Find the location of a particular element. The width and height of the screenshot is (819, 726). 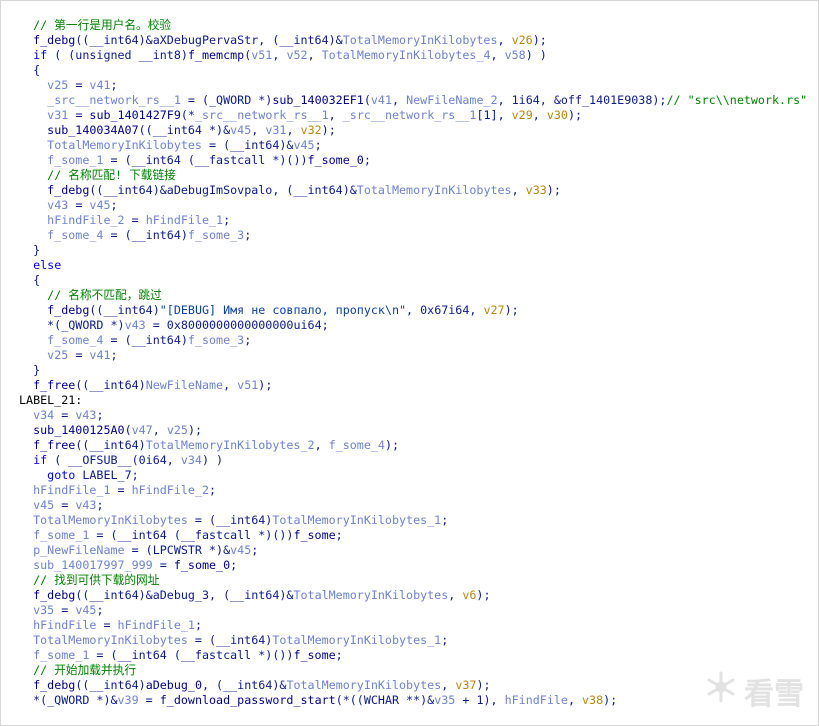

function-token: sub_1400125A0 is located at coordinates (79, 430).